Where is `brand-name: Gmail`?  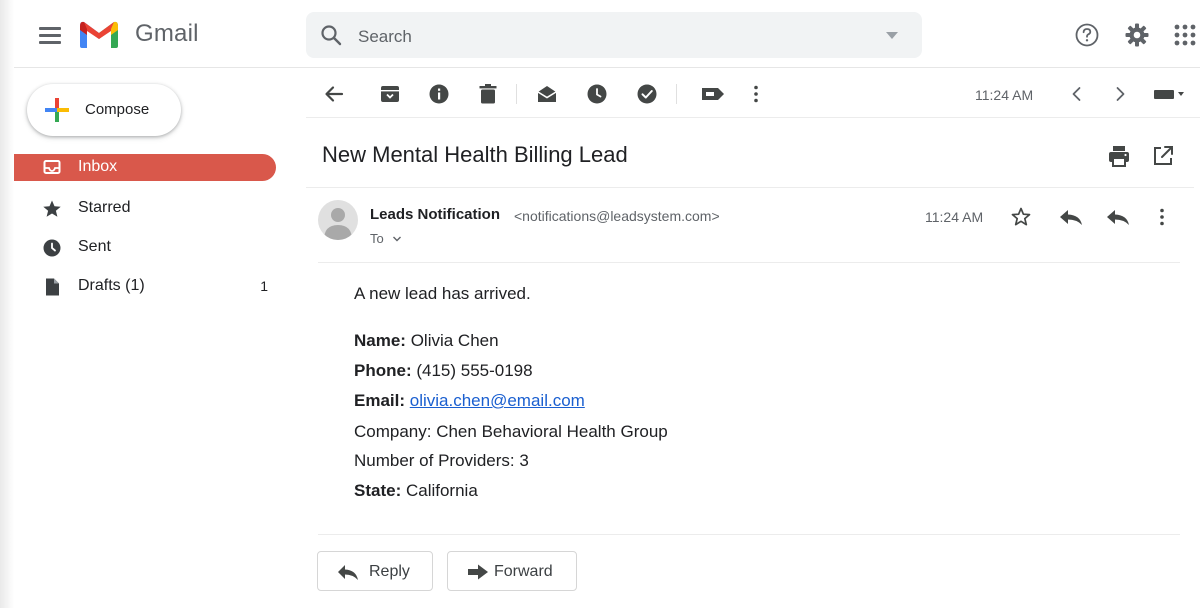
brand-name: Gmail is located at coordinates (167, 33).